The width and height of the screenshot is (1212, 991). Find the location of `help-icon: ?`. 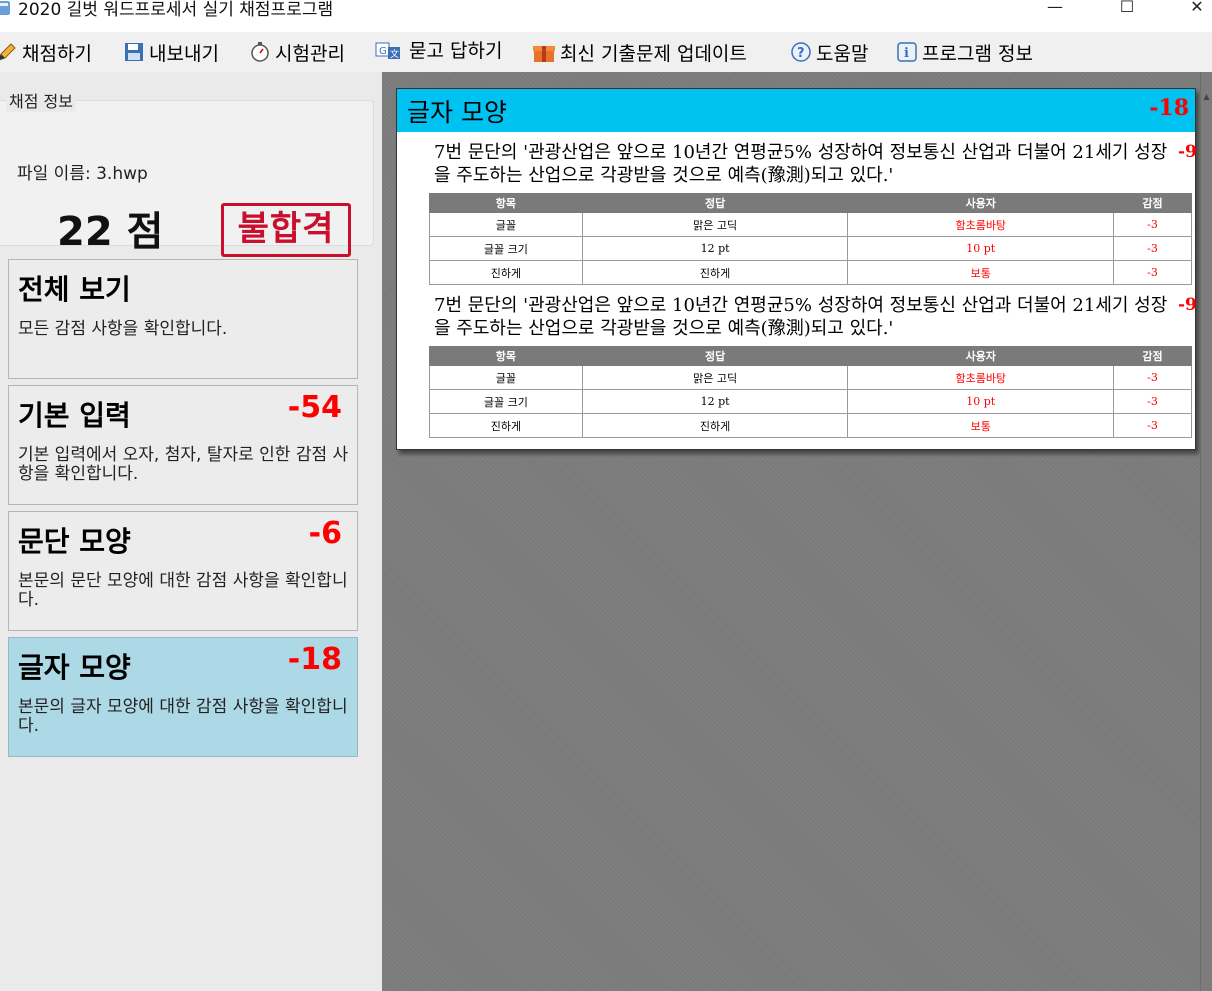

help-icon: ? is located at coordinates (801, 52).